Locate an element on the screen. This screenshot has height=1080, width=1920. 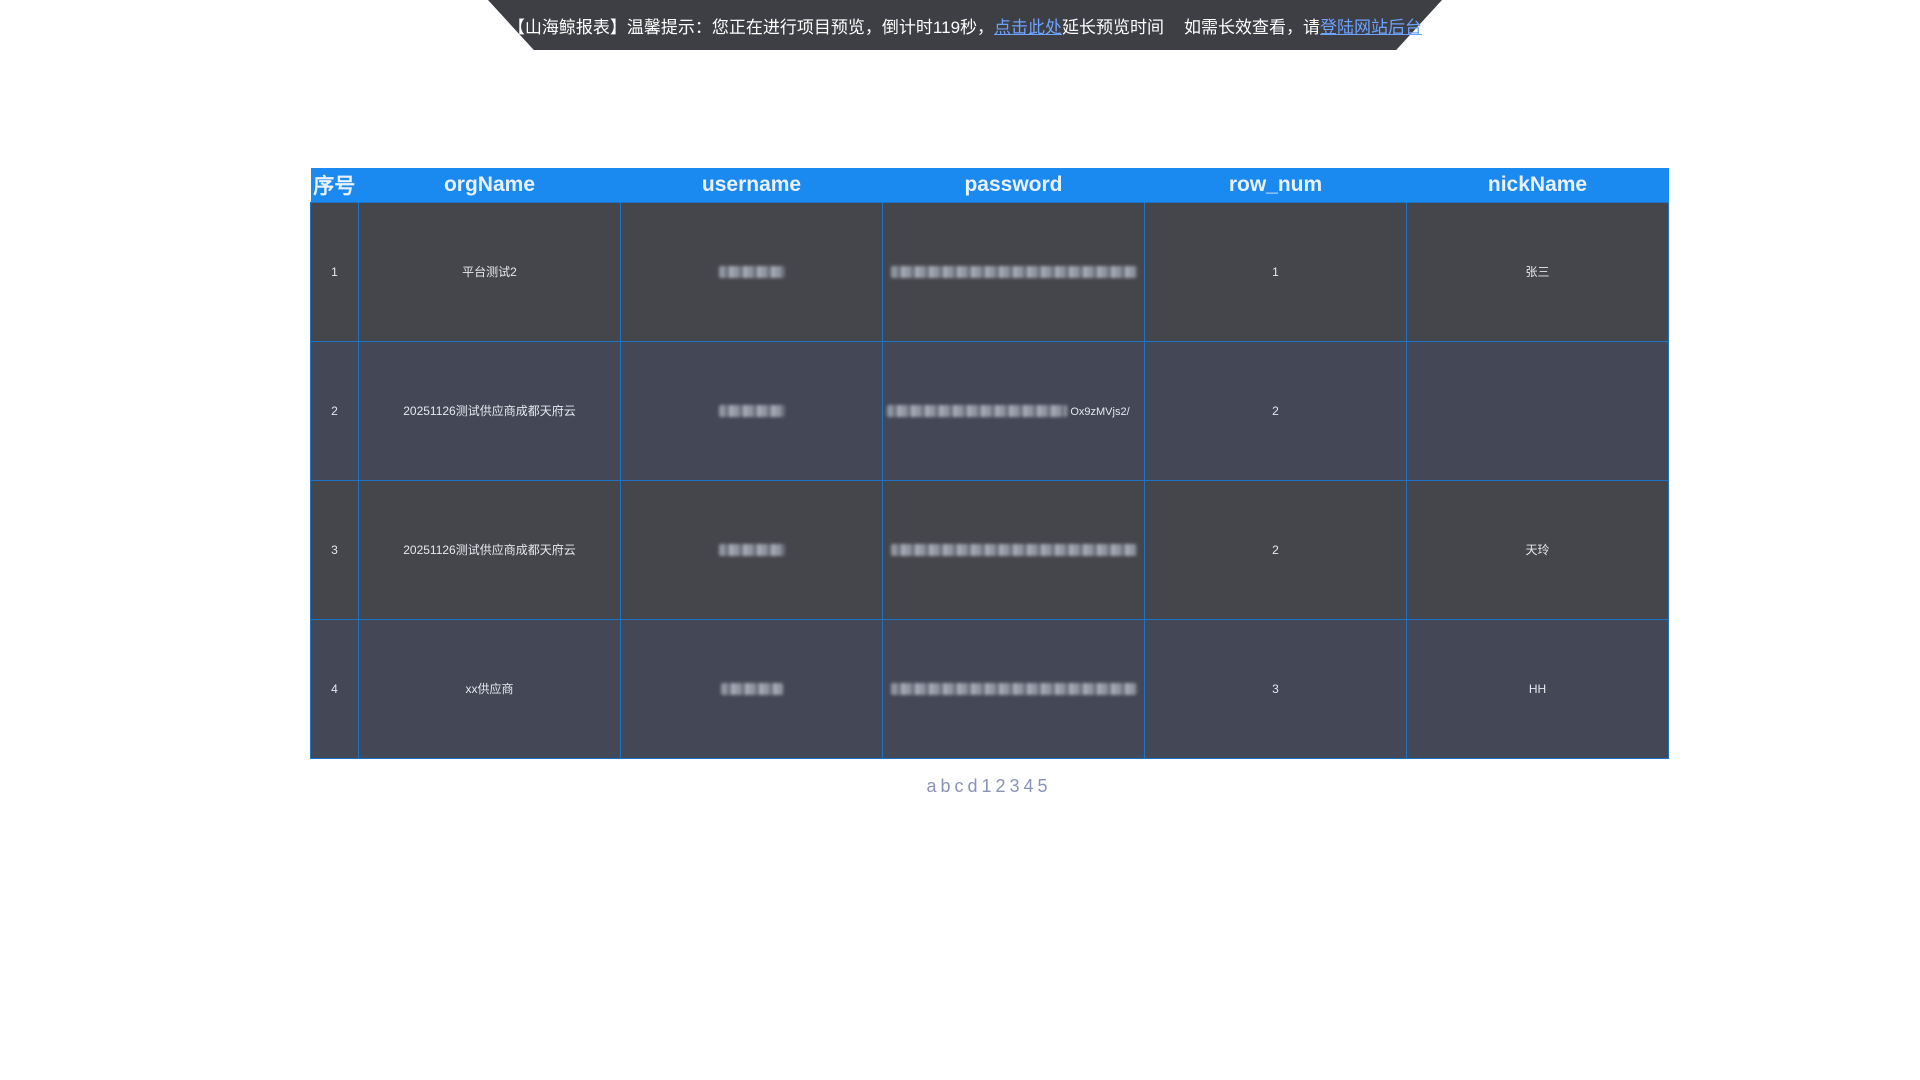
cell-index: 3 is located at coordinates (334, 549).